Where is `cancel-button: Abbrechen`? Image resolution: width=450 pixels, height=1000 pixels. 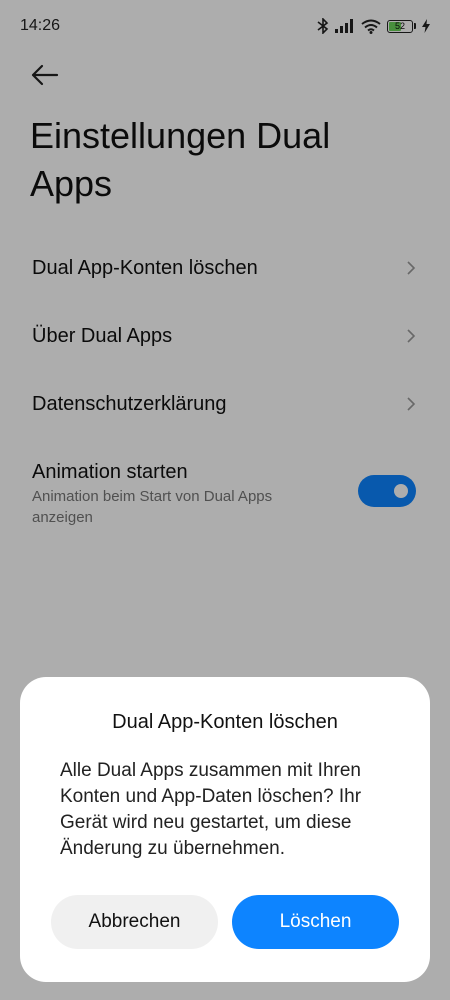
cancel-button: Abbrechen is located at coordinates (134, 922).